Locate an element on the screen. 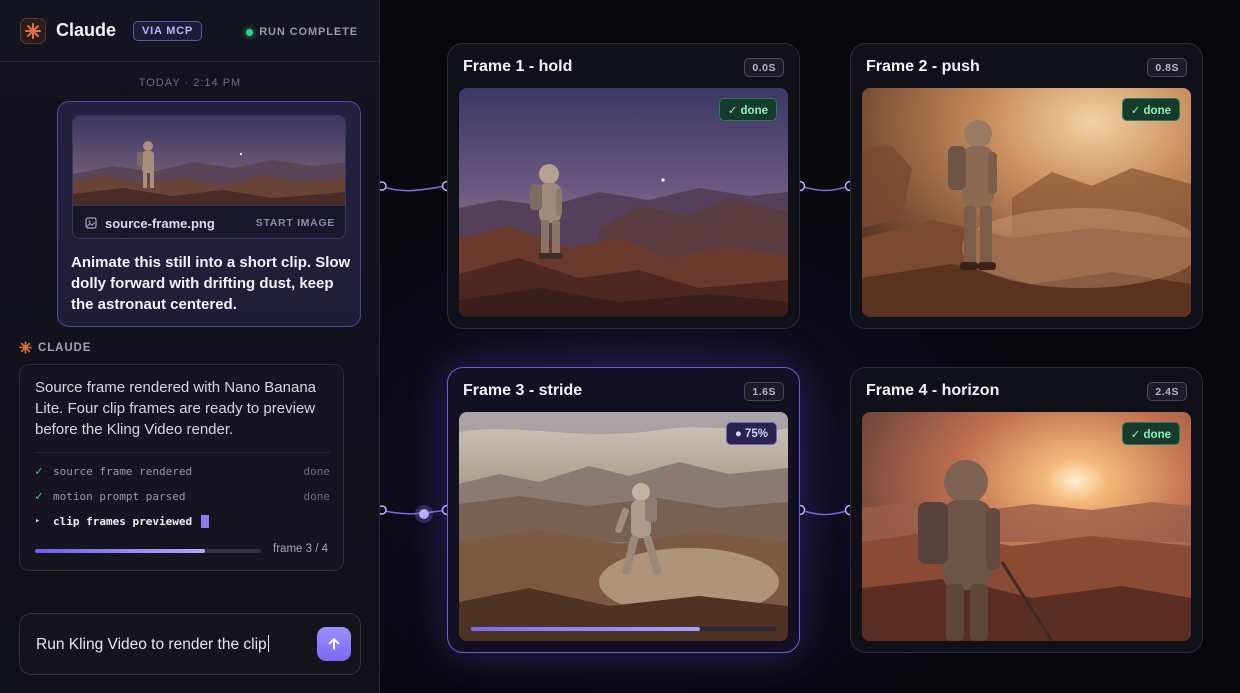 Image resolution: width=1240 pixels, height=693 pixels. frame-card-1: Frame 1 - hold 0.0S ✓ done is located at coordinates (623, 186).